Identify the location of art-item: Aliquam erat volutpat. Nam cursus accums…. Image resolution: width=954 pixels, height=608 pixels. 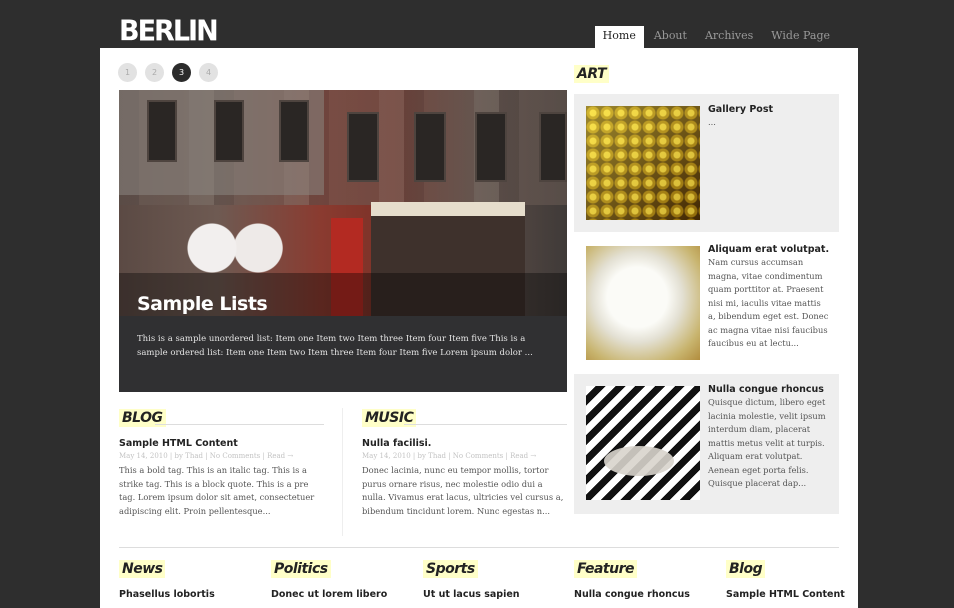
(706, 303).